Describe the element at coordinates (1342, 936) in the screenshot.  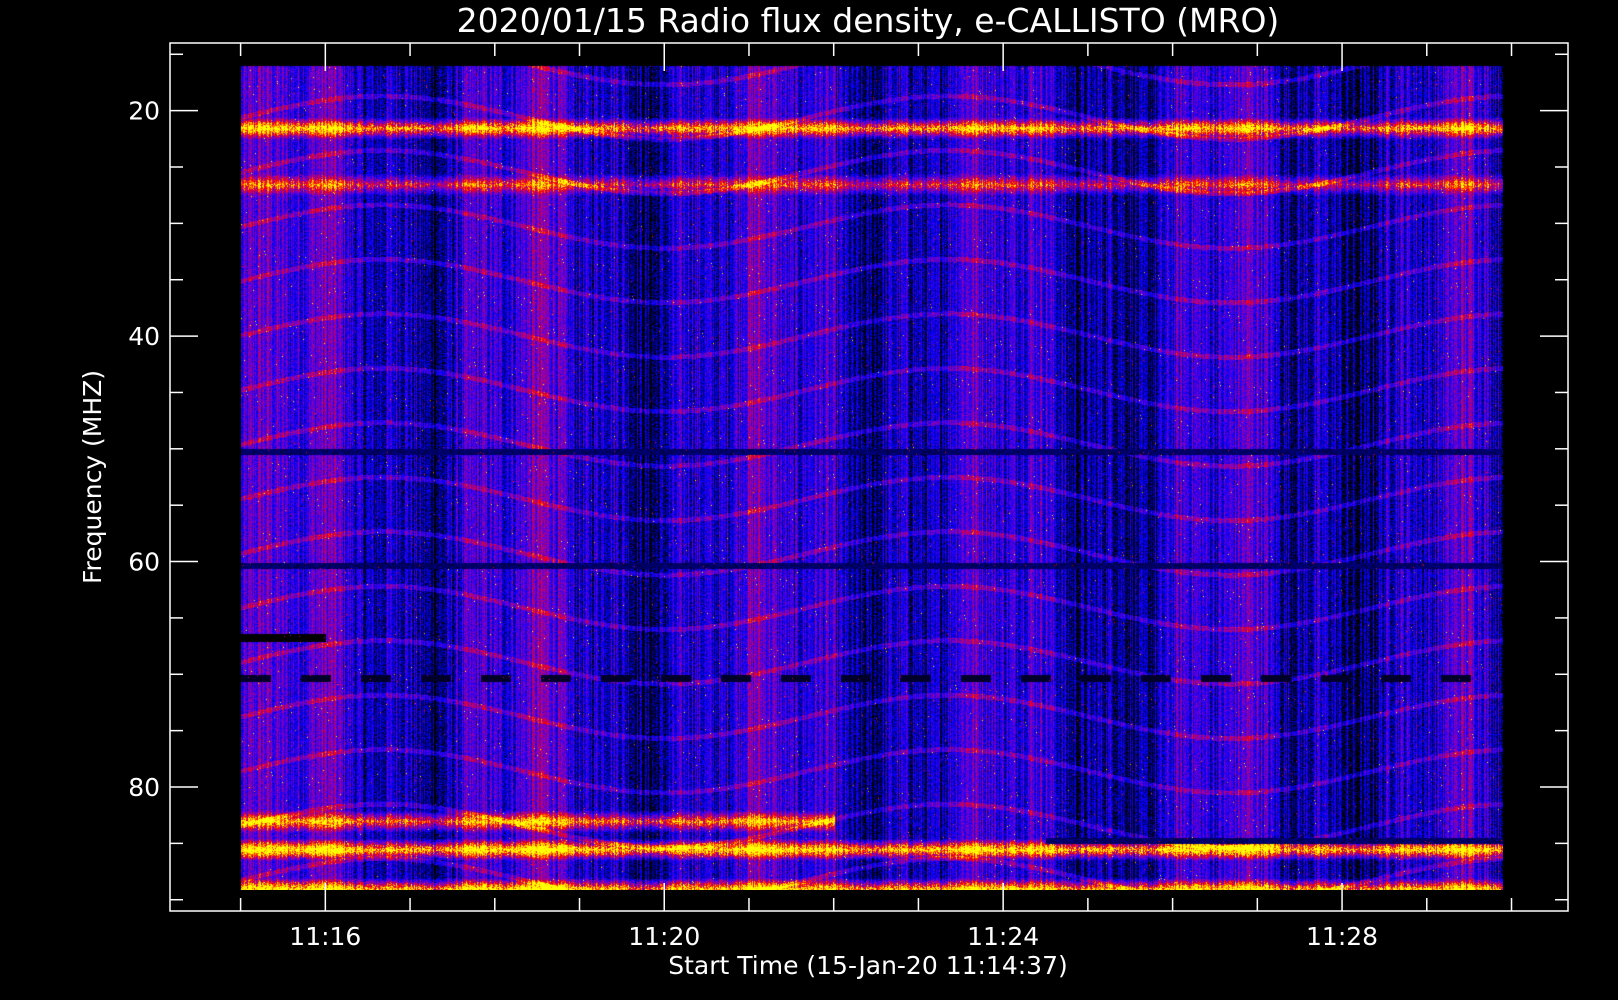
I see `x-tick-label: 11:28` at that location.